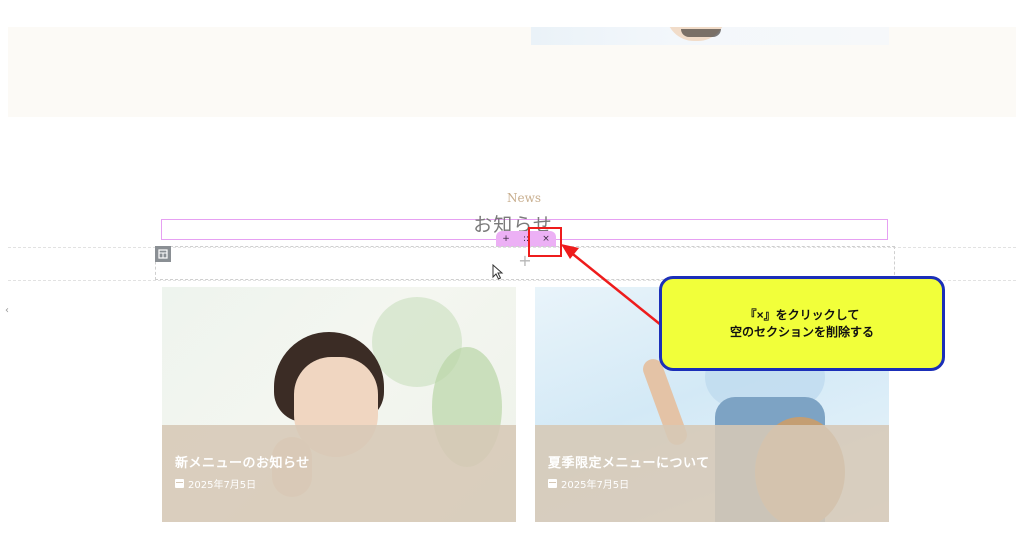  What do you see at coordinates (801, 331) in the screenshot?
I see `callout-line-2: 空のセクションを削除する` at bounding box center [801, 331].